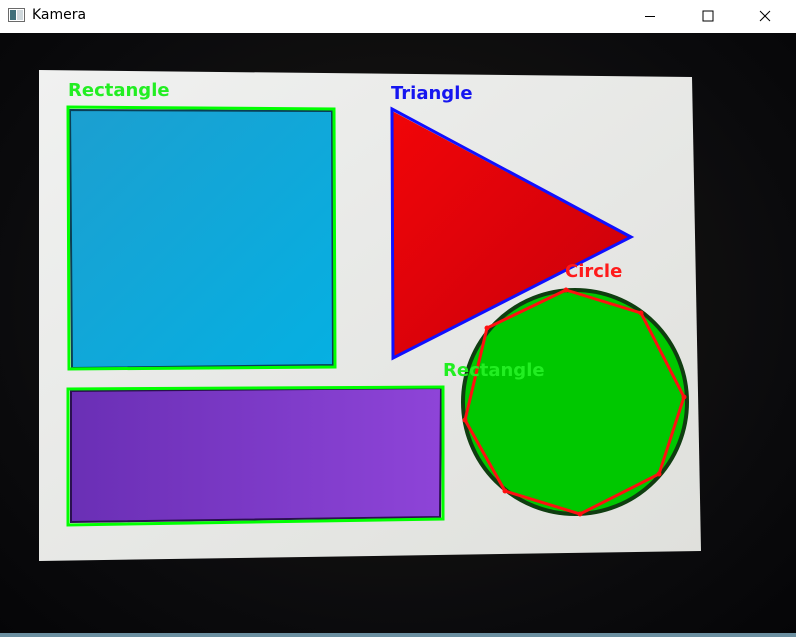 This screenshot has height=637, width=796. Describe the element at coordinates (256, 455) in the screenshot. I see `purple-rectangle-shape` at that location.